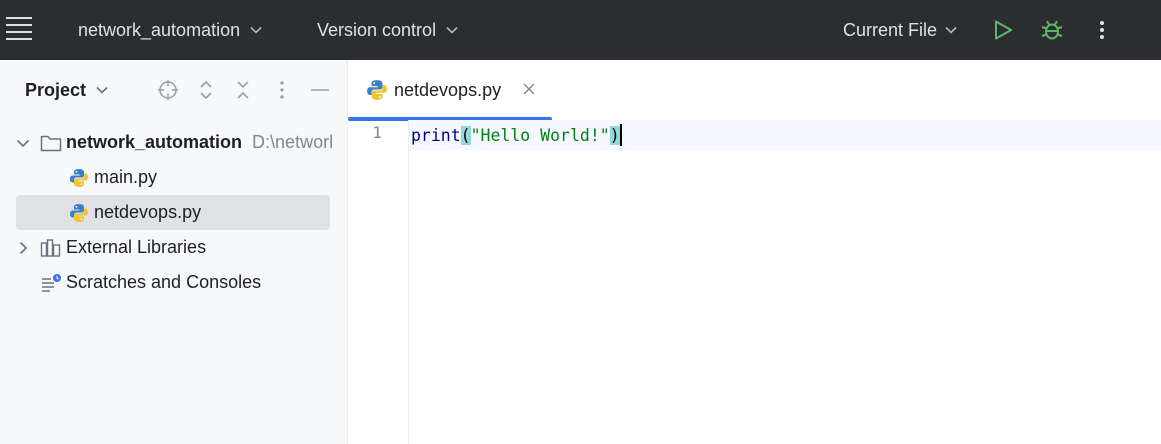 The width and height of the screenshot is (1161, 444). I want to click on tree-item-project-root: network_automation D:\networl, so click(174, 142).